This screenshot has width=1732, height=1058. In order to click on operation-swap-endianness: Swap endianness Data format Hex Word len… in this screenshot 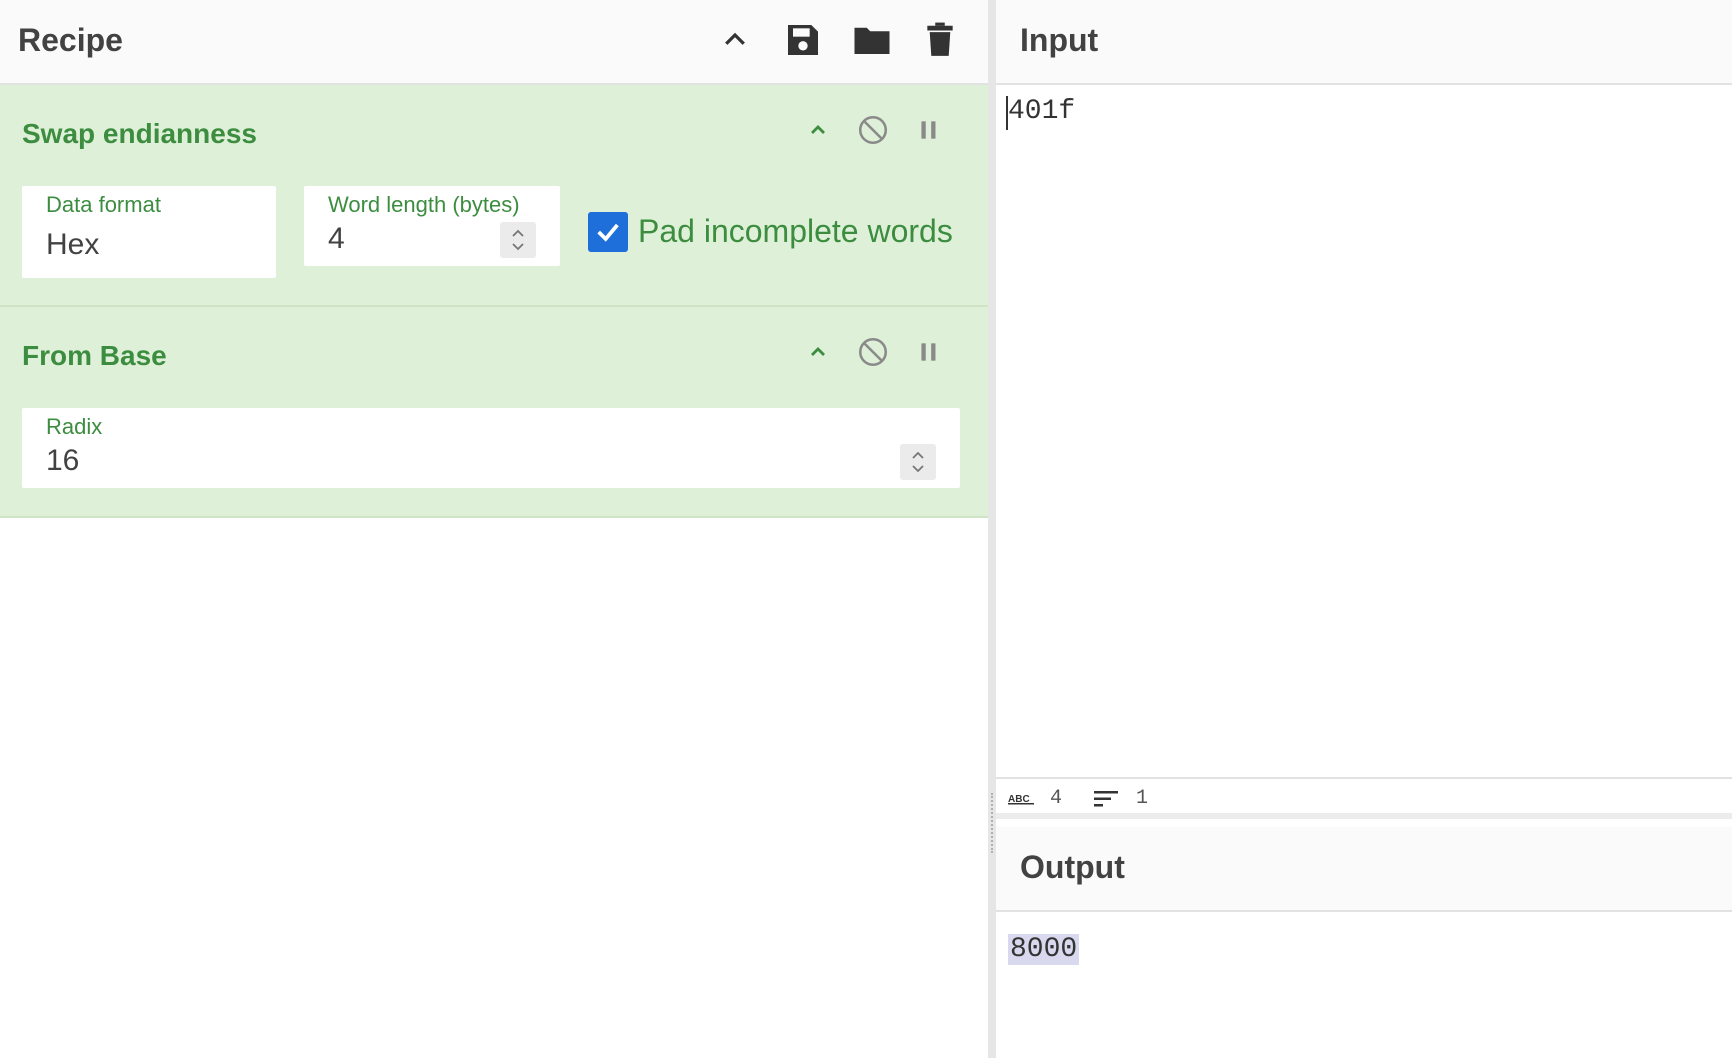, I will do `click(494, 196)`.